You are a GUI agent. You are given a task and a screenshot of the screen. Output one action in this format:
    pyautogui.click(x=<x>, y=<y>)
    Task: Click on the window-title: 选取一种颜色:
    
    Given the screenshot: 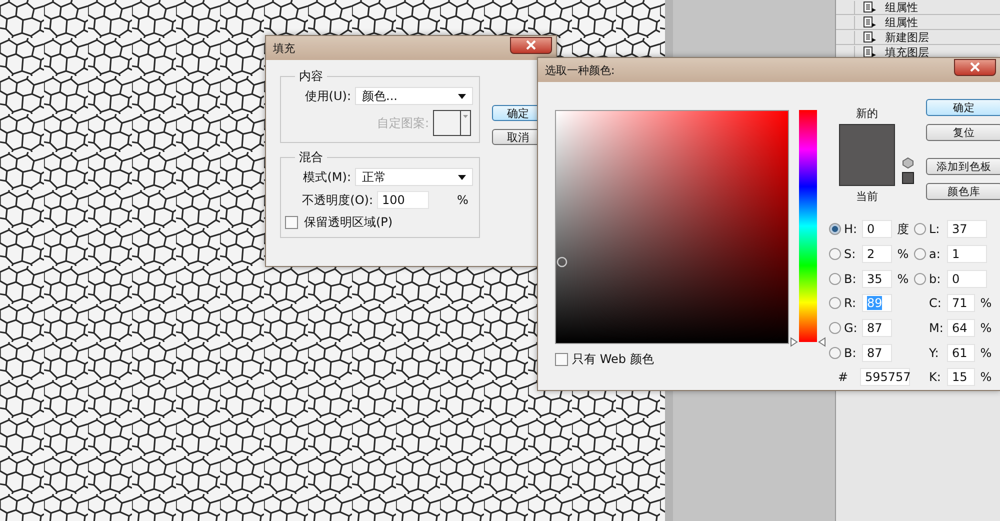 What is the action you would take?
    pyautogui.click(x=580, y=70)
    